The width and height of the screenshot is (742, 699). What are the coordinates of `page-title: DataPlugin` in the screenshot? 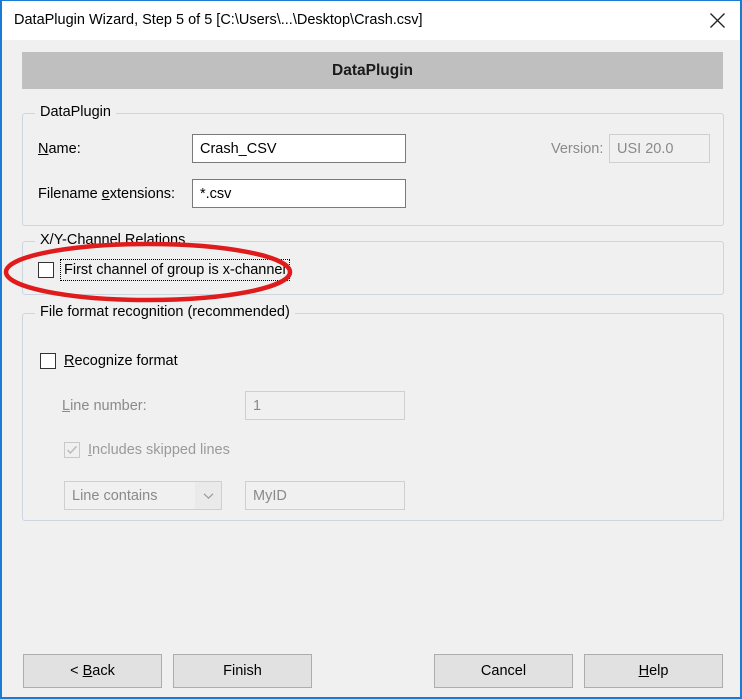 It's located at (372, 70).